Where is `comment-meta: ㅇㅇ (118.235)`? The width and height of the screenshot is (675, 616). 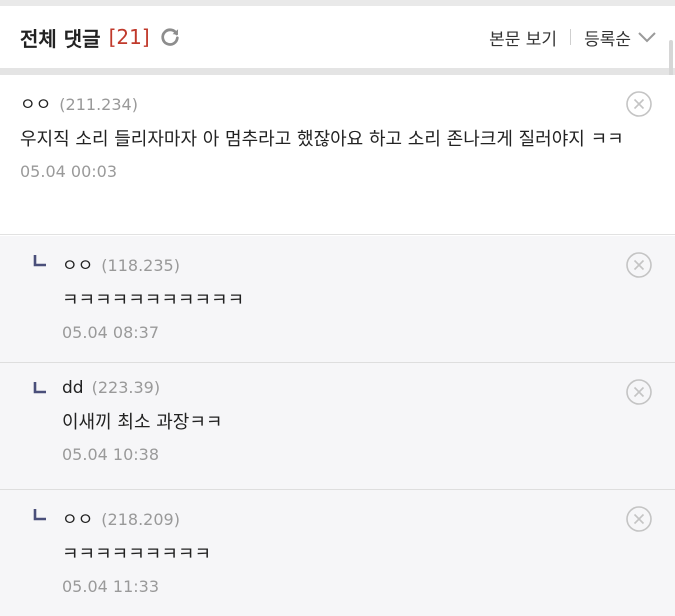 comment-meta: ㅇㅇ (118.235) is located at coordinates (358, 263).